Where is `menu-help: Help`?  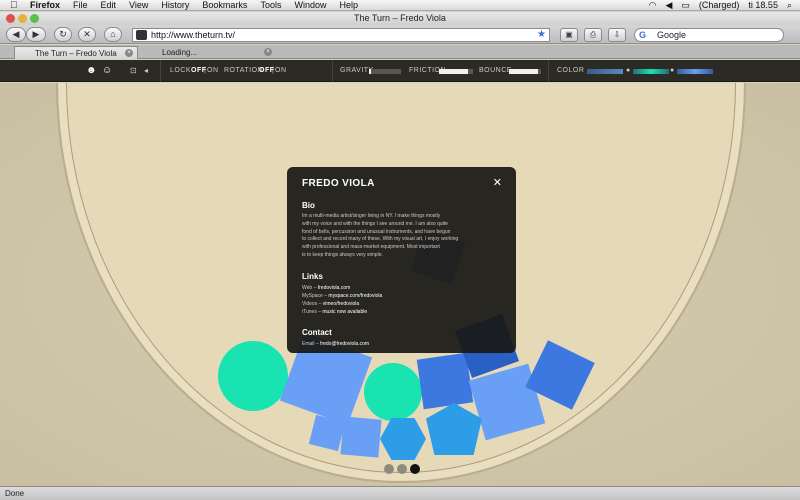
menu-help: Help is located at coordinates (348, 5).